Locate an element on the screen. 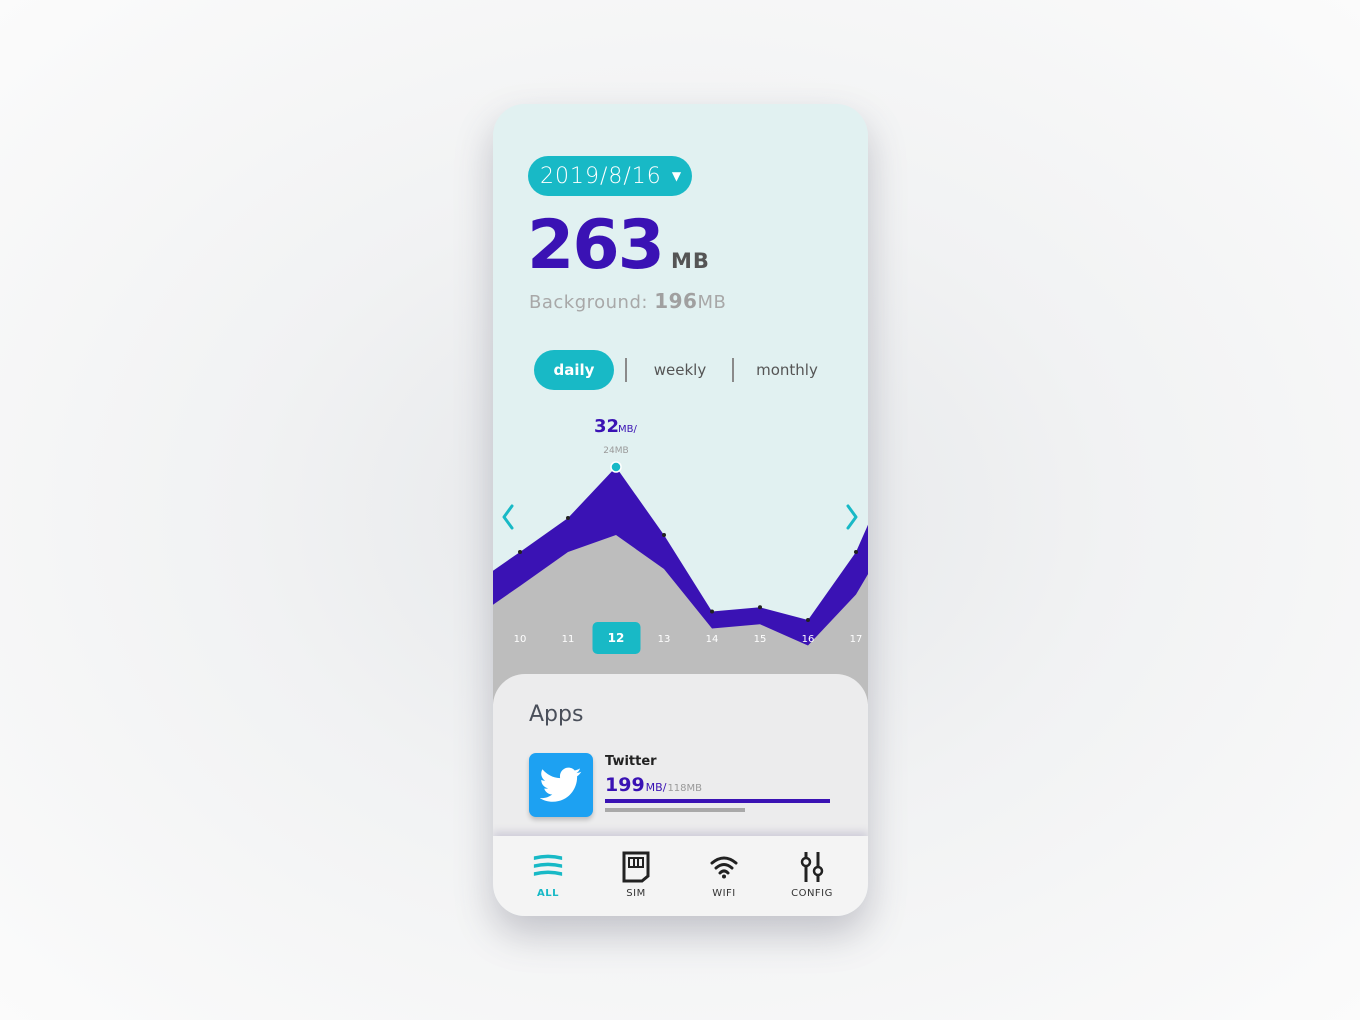 The height and width of the screenshot is (1020, 1360). background-label: Background: is located at coordinates (588, 302).